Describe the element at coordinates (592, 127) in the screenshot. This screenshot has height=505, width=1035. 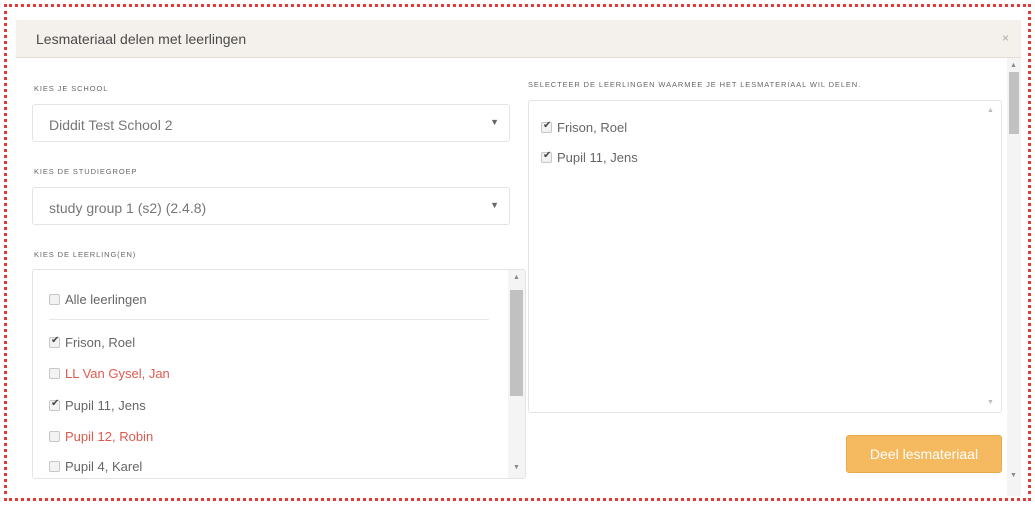
I see `selected-student-name: Frison, Roel` at that location.